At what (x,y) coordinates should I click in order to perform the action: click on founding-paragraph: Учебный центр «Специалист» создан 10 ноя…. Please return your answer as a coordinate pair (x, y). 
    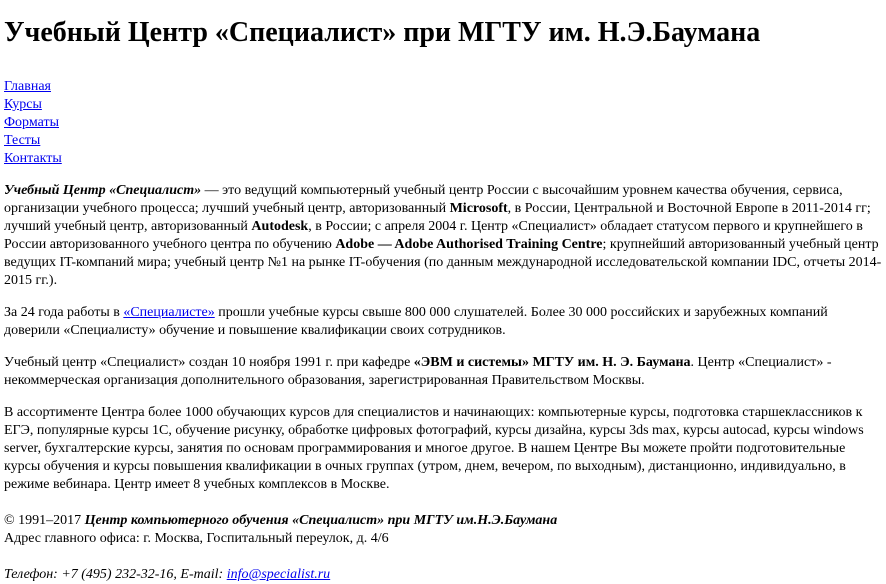
    Looking at the image, I should click on (443, 372).